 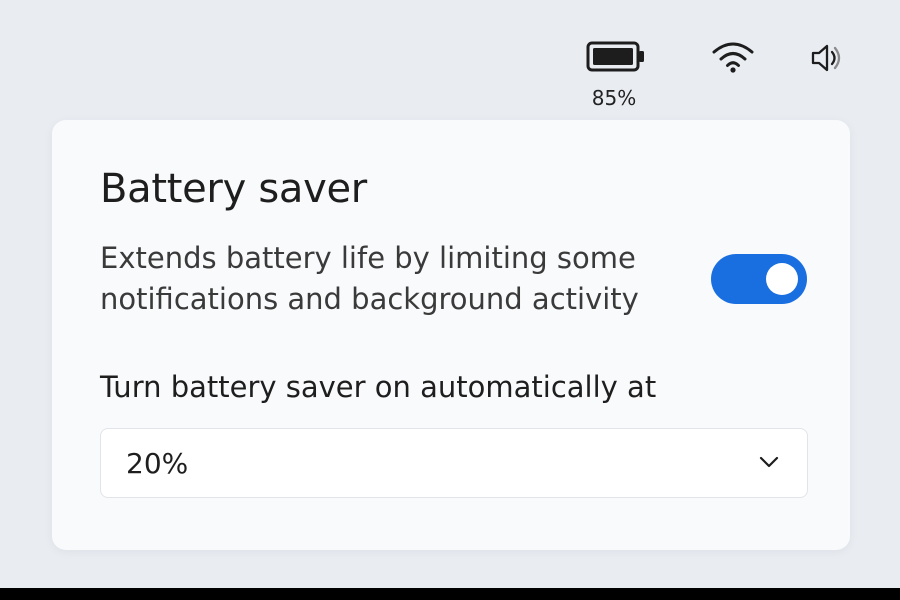 What do you see at coordinates (614, 98) in the screenshot?
I see `battery-percent-label: 85%` at bounding box center [614, 98].